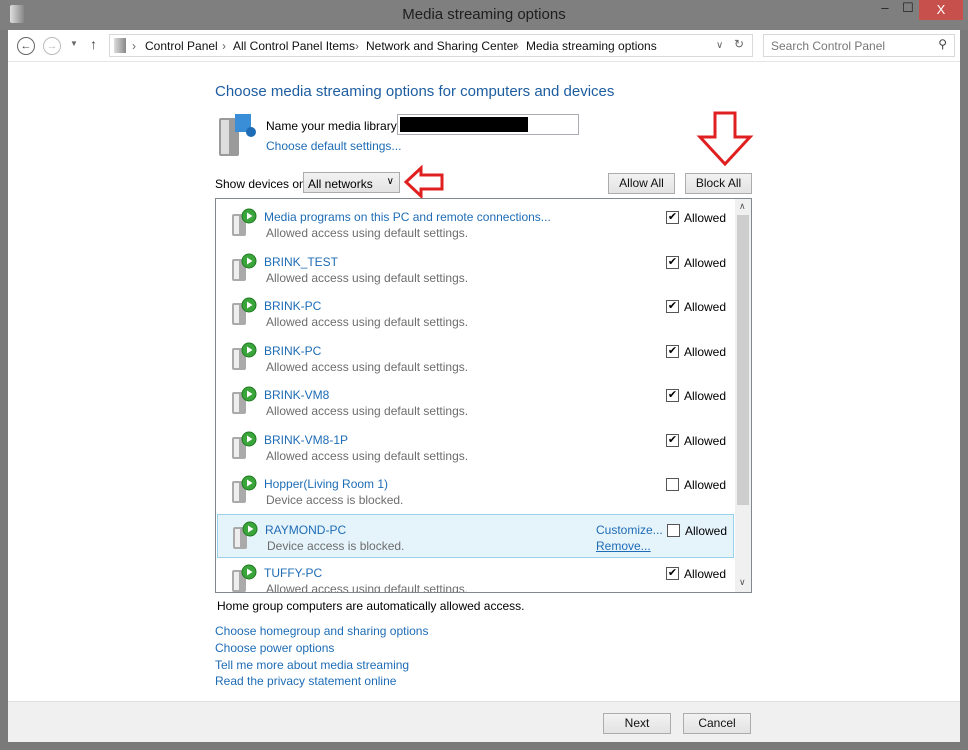  Describe the element at coordinates (120, 45) in the screenshot. I see `control-panel-icon` at that location.